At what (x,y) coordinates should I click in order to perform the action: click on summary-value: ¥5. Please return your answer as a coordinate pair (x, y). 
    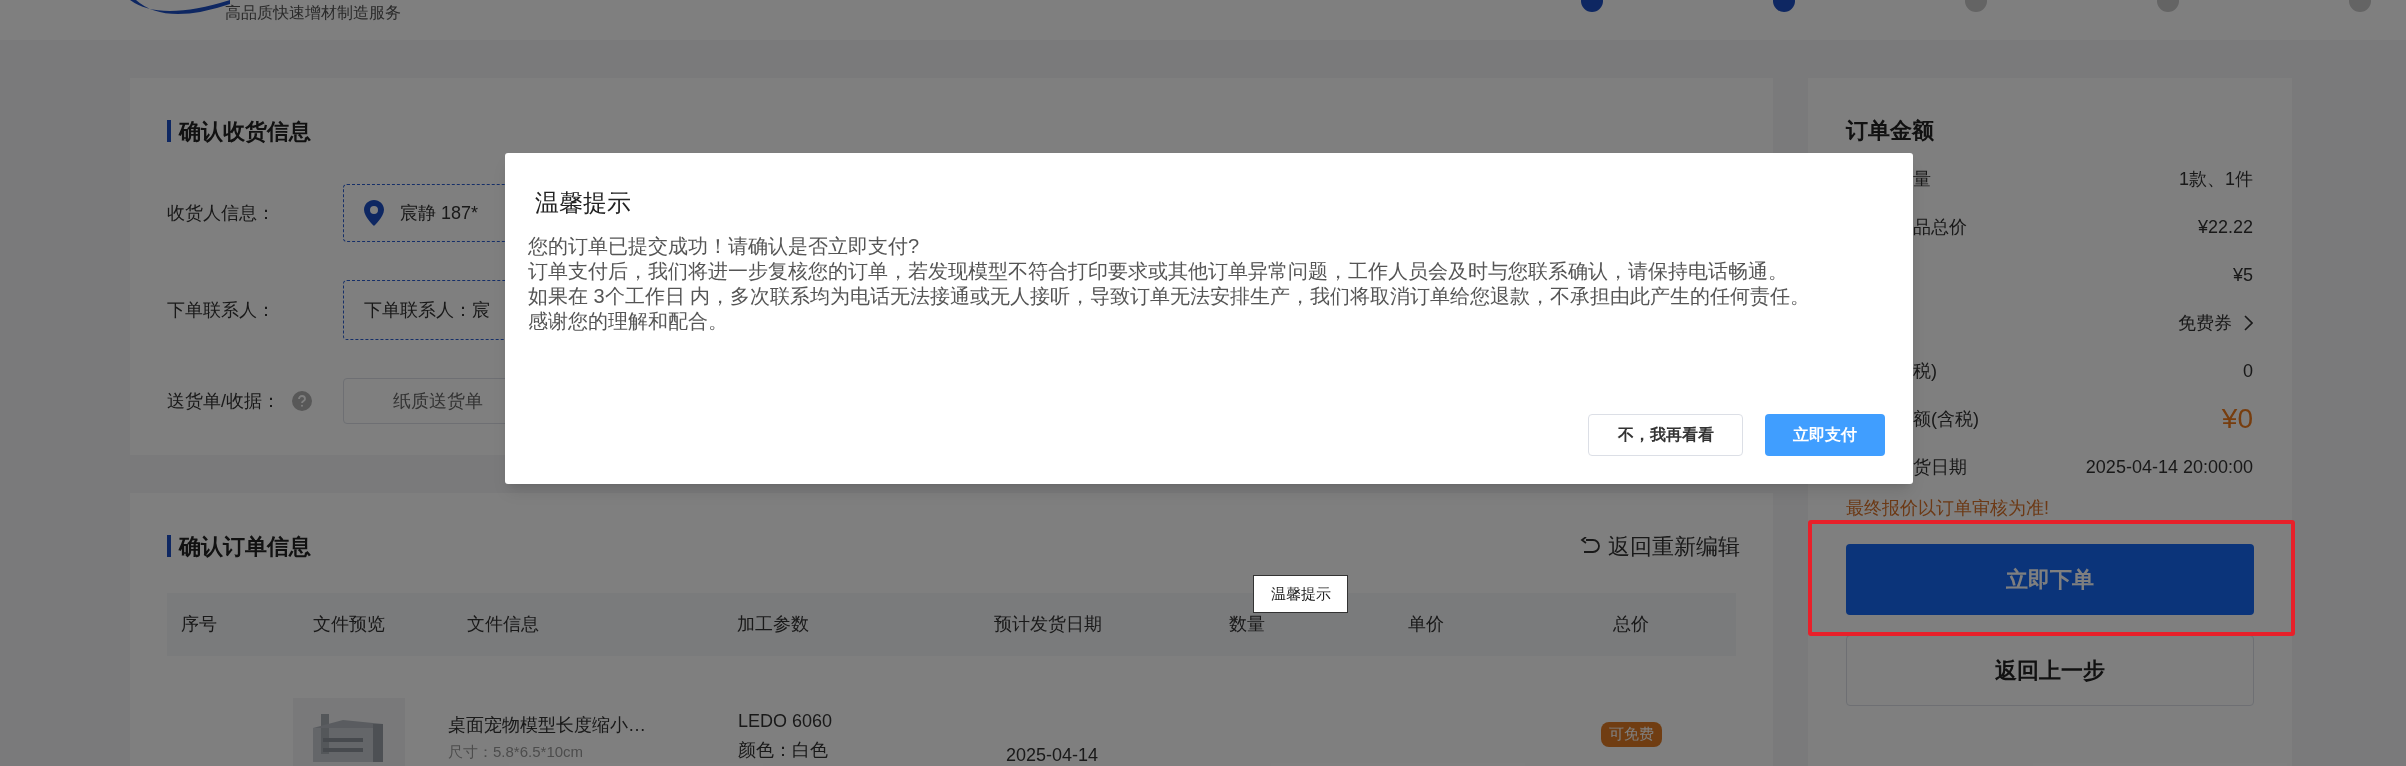
    Looking at the image, I should click on (2242, 275).